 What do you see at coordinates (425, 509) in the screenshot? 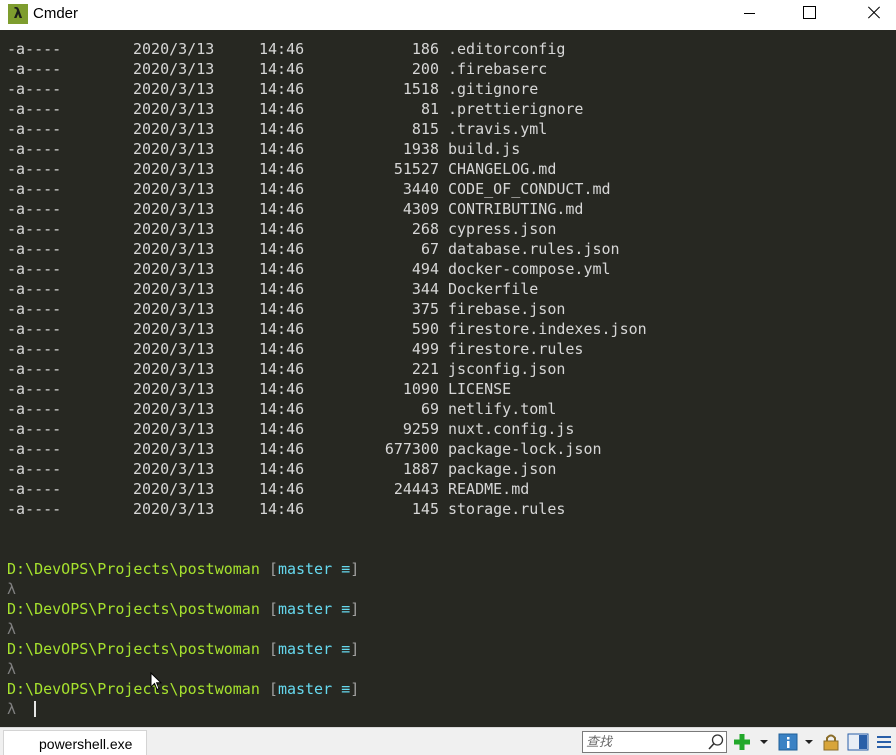
I see `file-size: 145` at bounding box center [425, 509].